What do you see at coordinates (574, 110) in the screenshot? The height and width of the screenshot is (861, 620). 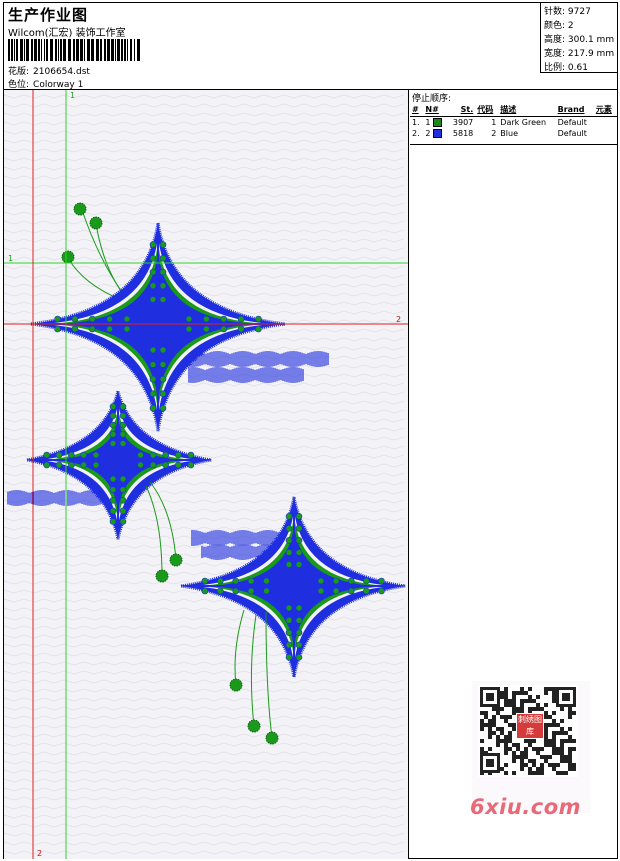 I see `col-brand: Brand` at bounding box center [574, 110].